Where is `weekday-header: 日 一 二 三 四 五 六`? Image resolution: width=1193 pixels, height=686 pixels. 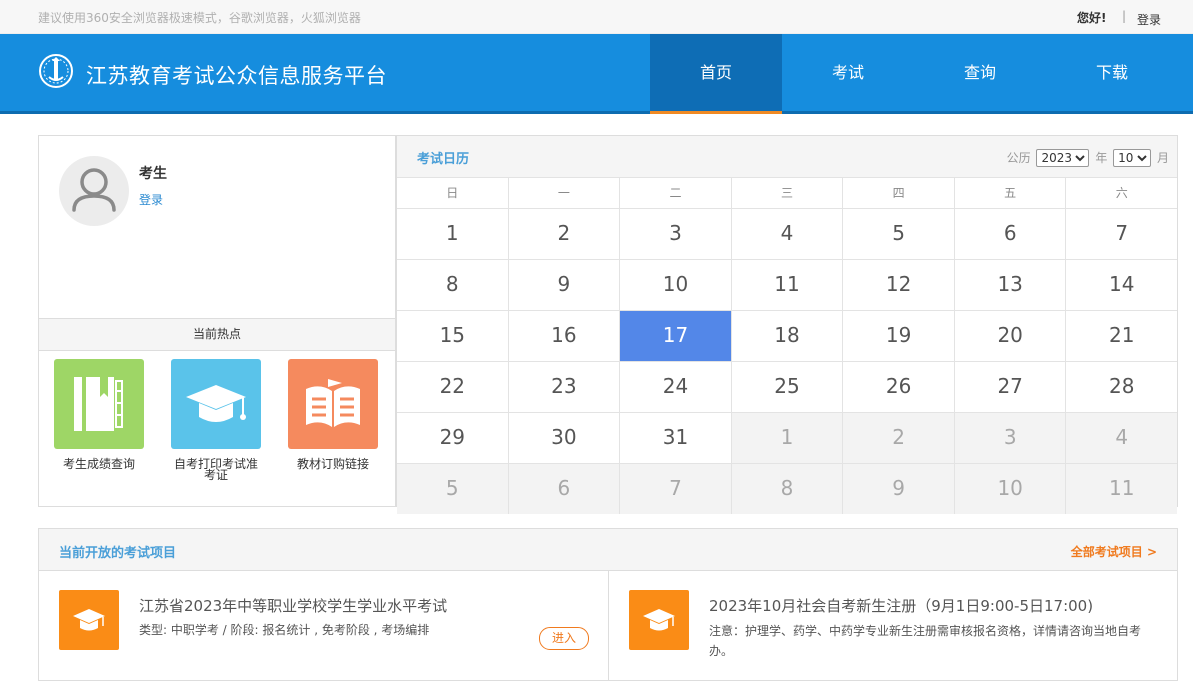 weekday-header: 日 一 二 三 四 五 六 is located at coordinates (787, 192).